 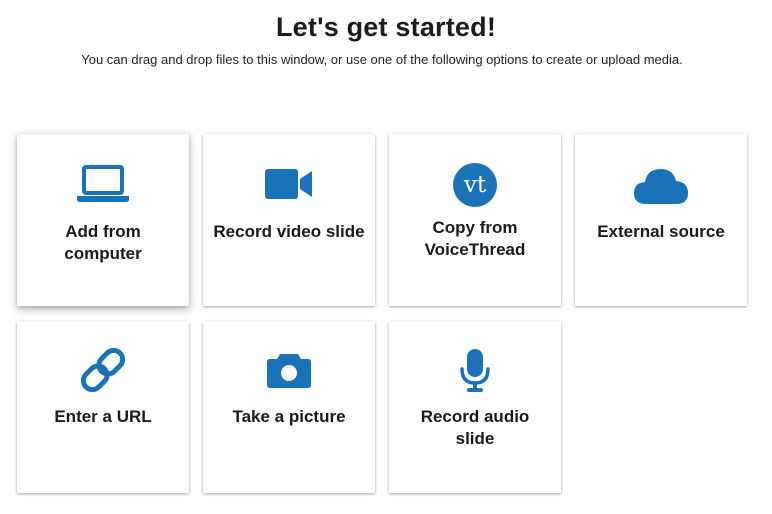 I want to click on record-audio-slide-button: Record audio slide, so click(x=475, y=407).